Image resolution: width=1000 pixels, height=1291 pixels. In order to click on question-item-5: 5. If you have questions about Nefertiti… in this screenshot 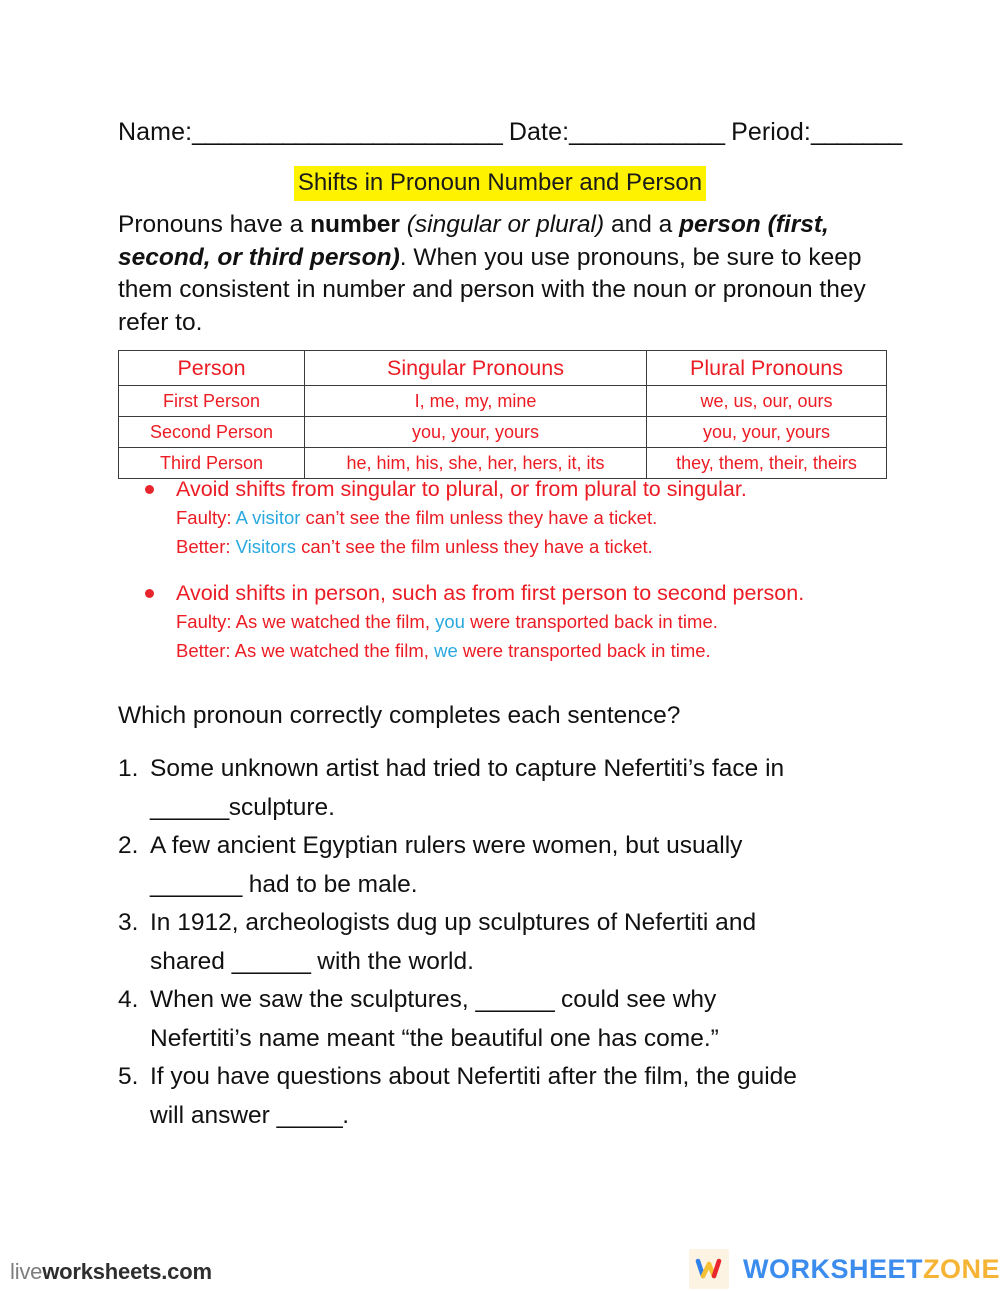, I will do `click(513, 1096)`.